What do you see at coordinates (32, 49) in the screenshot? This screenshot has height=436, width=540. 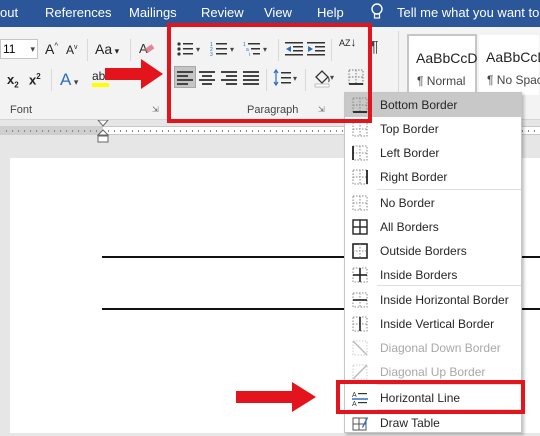 I see `chevron-down-icon: ▾` at bounding box center [32, 49].